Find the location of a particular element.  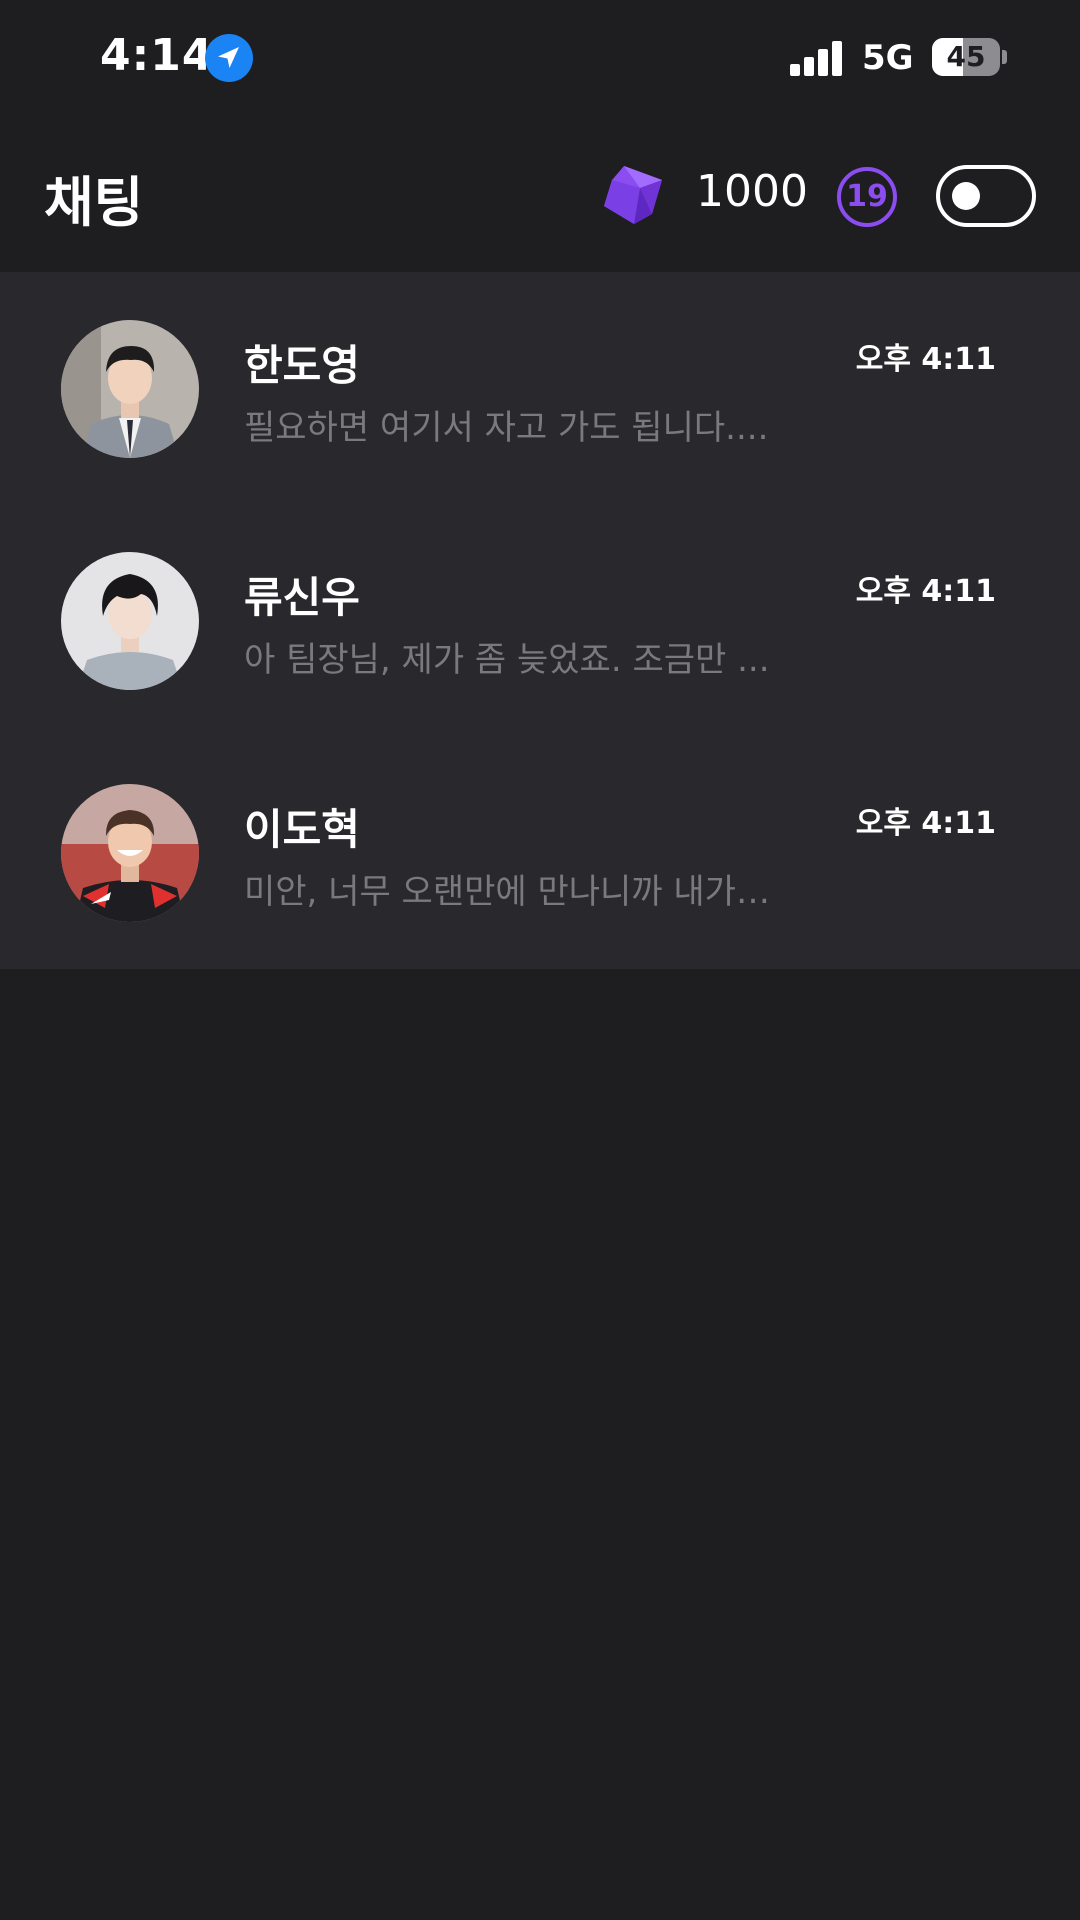

mode-toggle is located at coordinates (986, 196).